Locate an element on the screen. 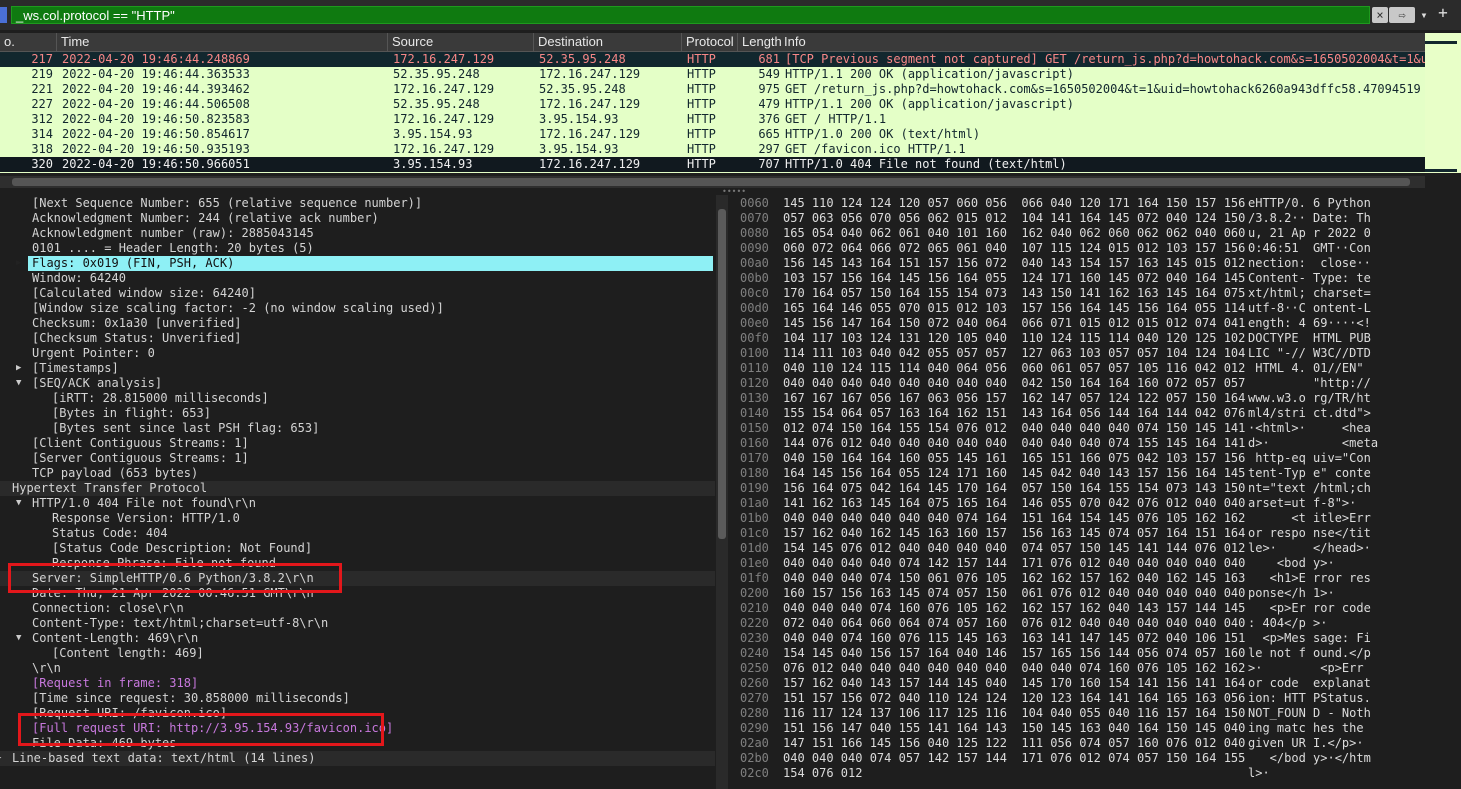 The height and width of the screenshot is (789, 1461). detail-row: Window: 64240 is located at coordinates (357, 278).